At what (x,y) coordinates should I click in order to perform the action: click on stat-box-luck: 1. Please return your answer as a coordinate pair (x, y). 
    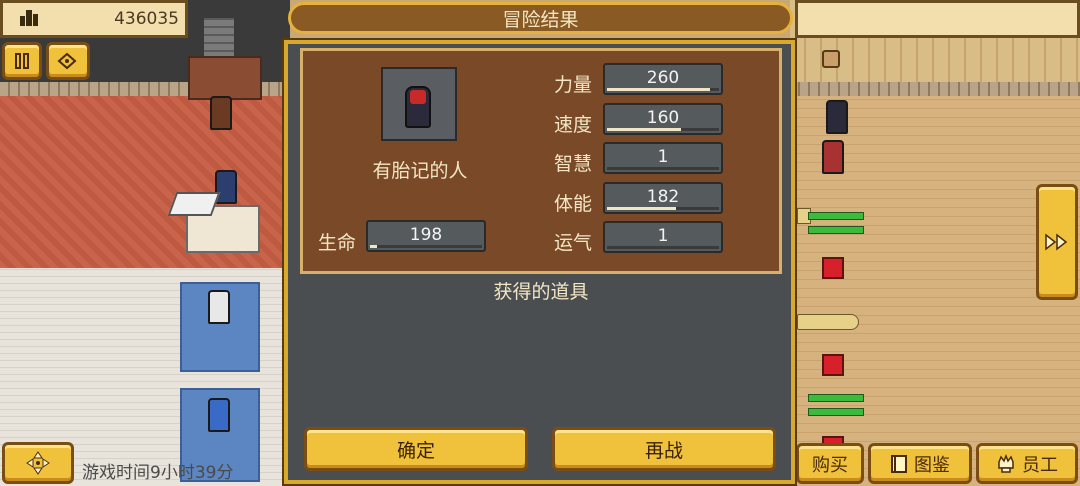
    Looking at the image, I should click on (663, 237).